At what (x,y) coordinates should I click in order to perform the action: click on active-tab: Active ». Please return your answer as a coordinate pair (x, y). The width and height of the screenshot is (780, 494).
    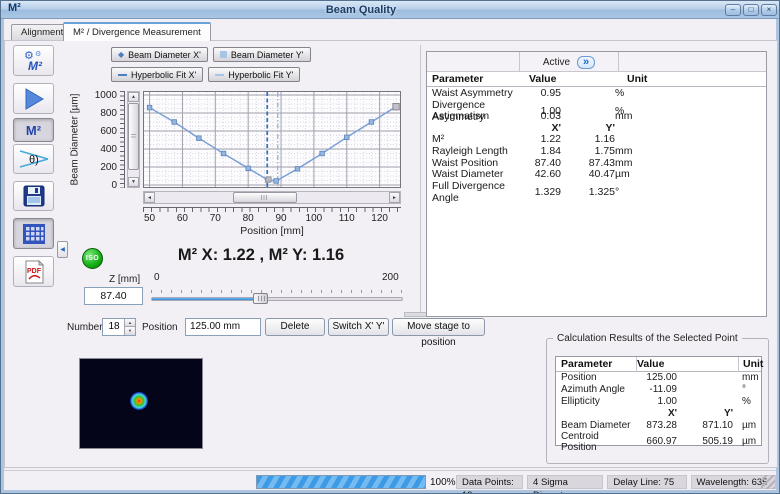
    Looking at the image, I should click on (569, 62).